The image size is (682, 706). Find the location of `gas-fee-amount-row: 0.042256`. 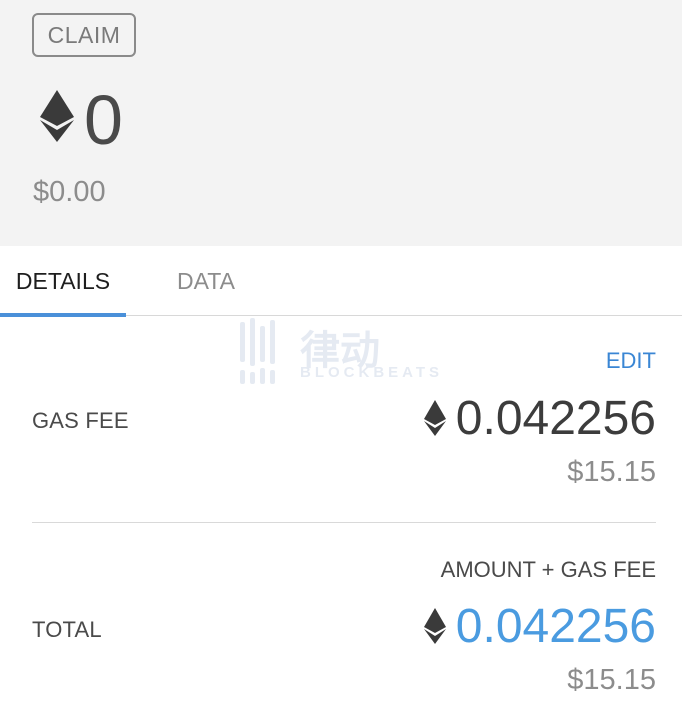

gas-fee-amount-row: 0.042256 is located at coordinates (540, 420).